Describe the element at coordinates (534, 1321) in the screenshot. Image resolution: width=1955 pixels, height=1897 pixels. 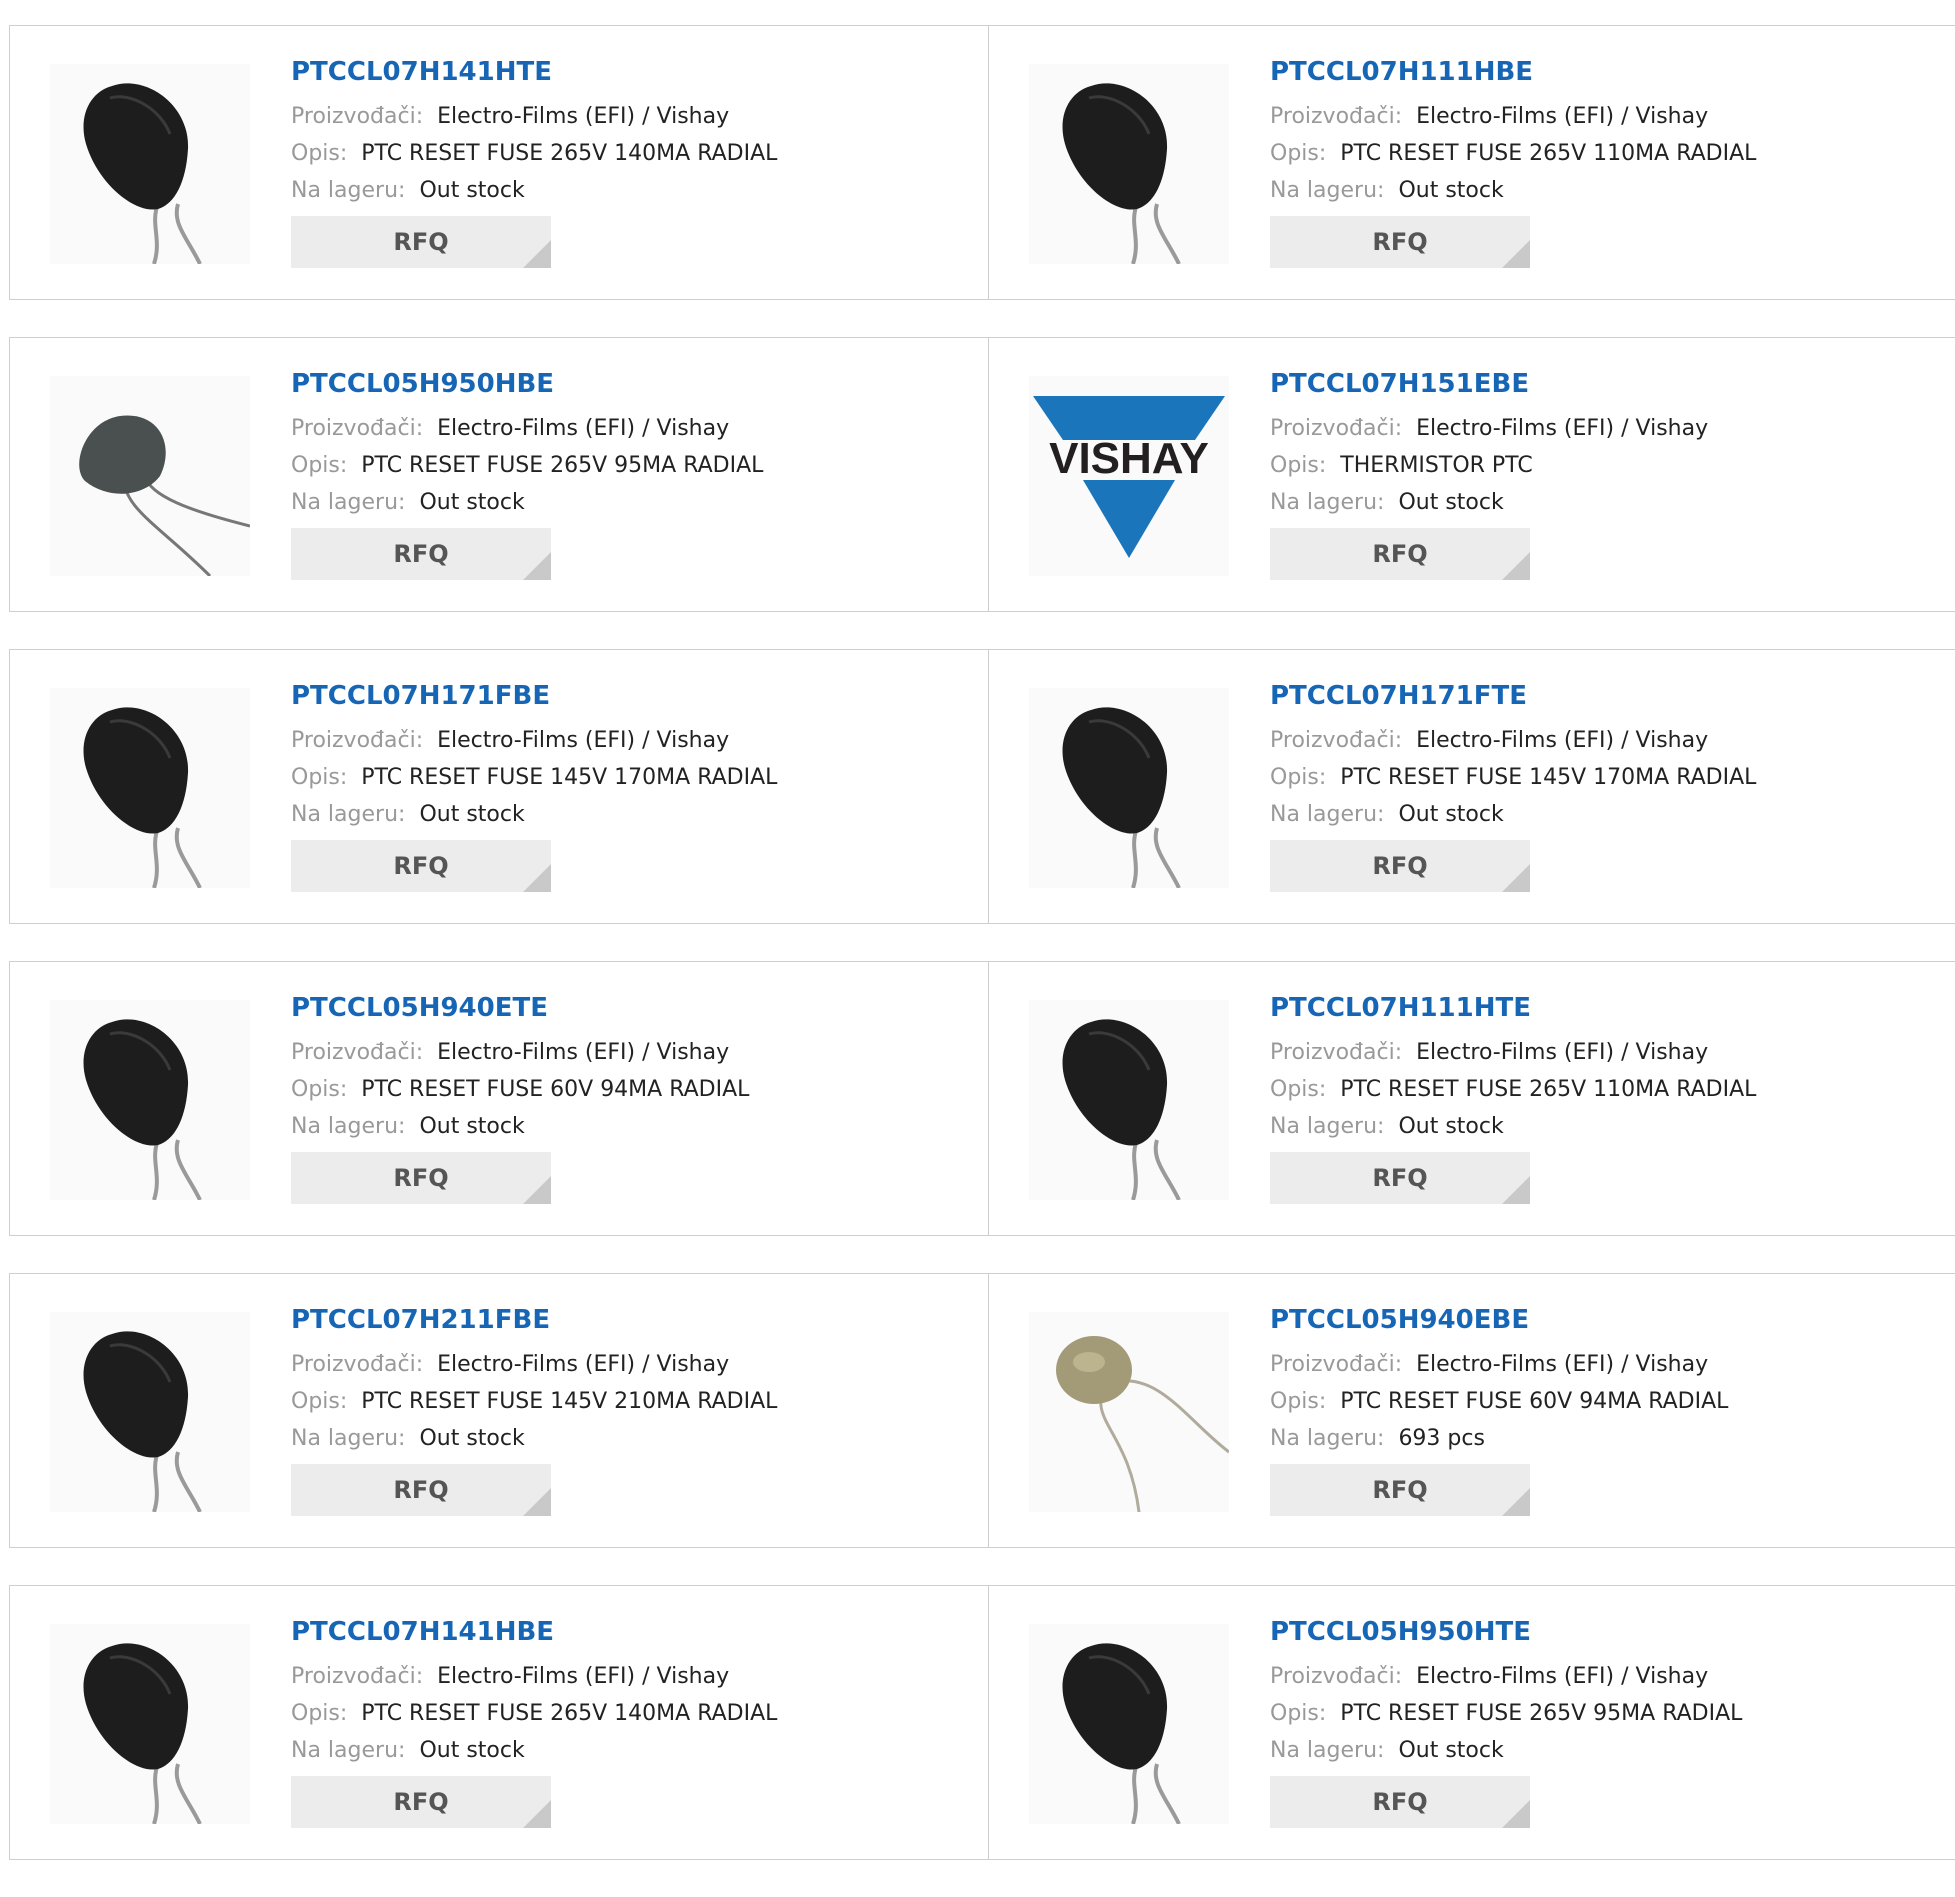
I see `part-number-link: PTCCL07H211FBE` at that location.